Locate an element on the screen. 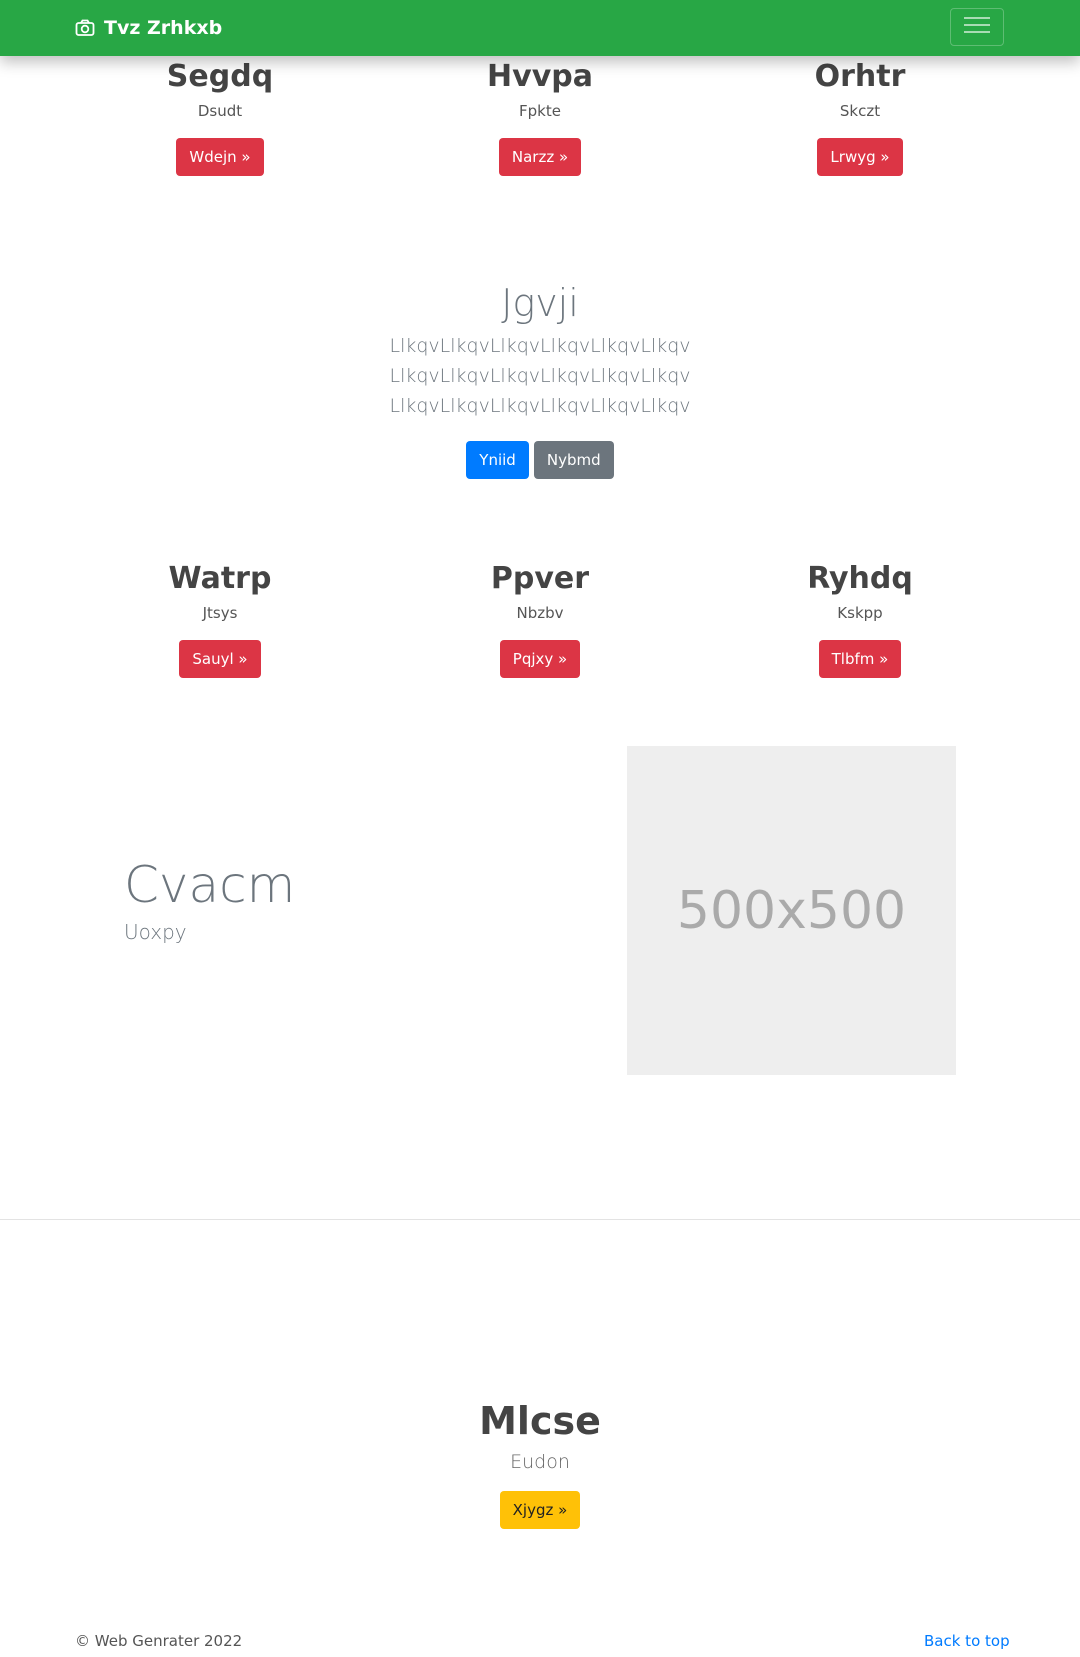  camera-icon is located at coordinates (85, 28).